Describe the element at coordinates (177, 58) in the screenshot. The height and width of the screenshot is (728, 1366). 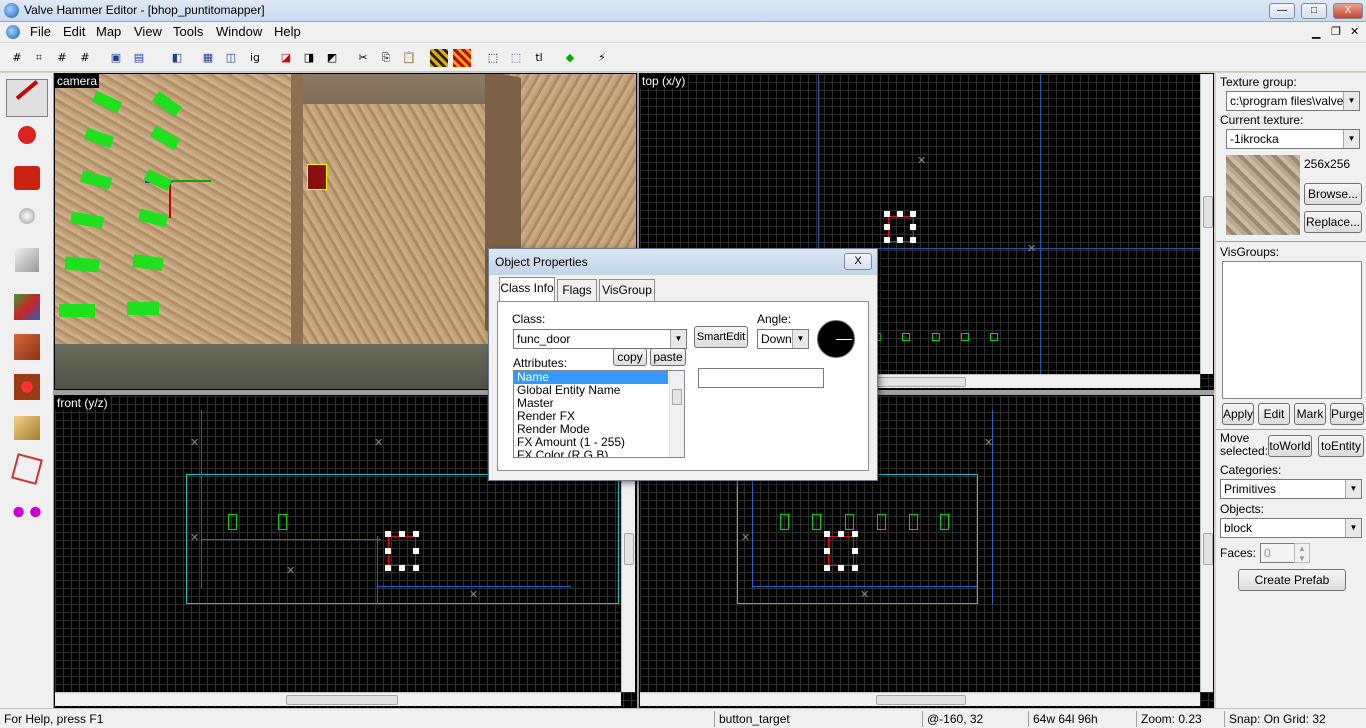
I see `hide-icon: ◧` at that location.